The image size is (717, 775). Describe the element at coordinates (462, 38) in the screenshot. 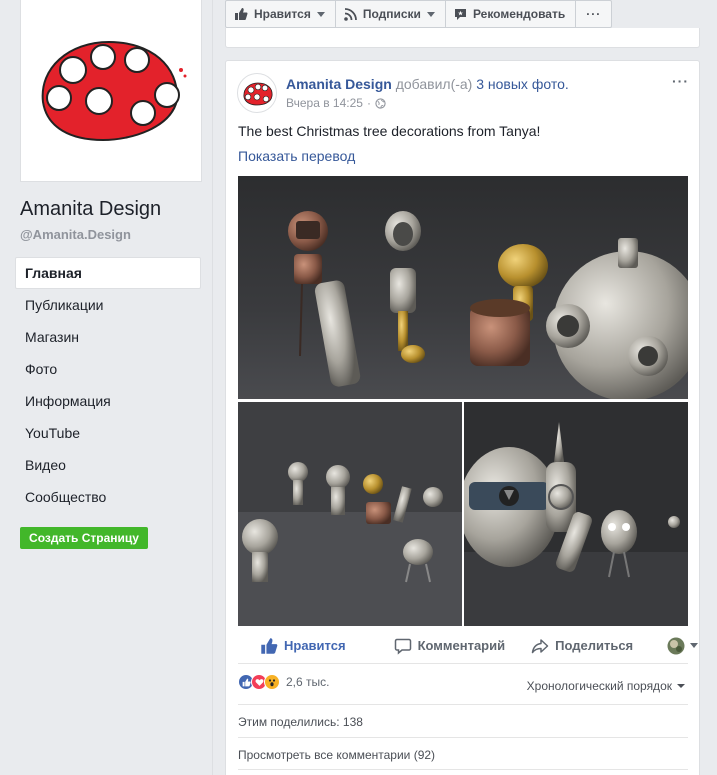

I see `previous-post-card` at that location.